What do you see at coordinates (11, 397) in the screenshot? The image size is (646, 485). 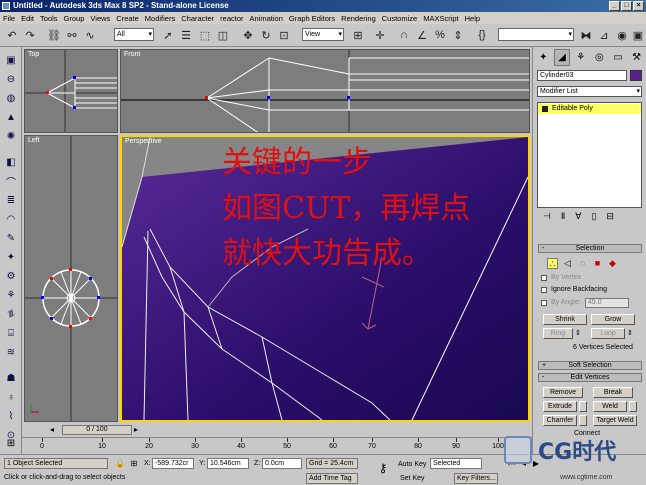 I see `skin-icon: ♁` at bounding box center [11, 397].